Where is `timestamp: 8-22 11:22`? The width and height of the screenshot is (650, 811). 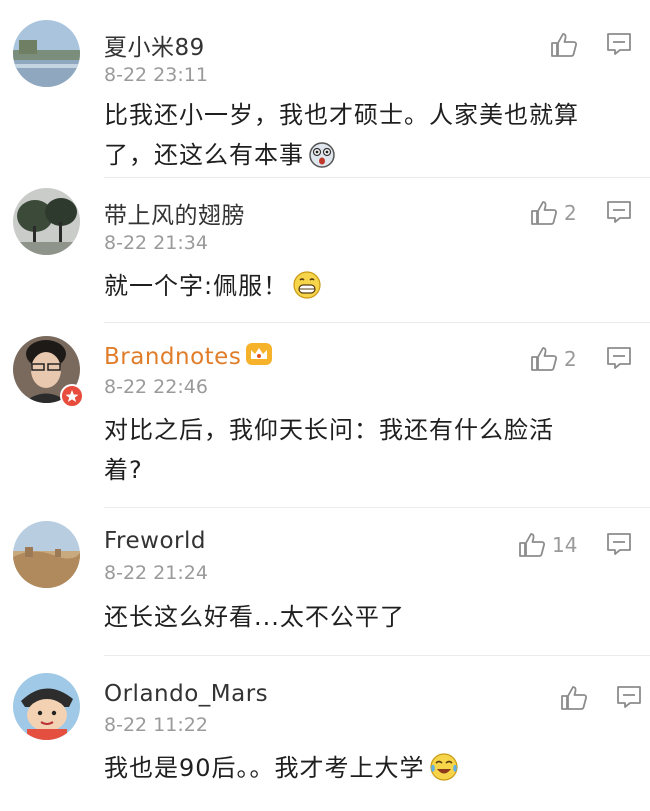 timestamp: 8-22 11:22 is located at coordinates (156, 725).